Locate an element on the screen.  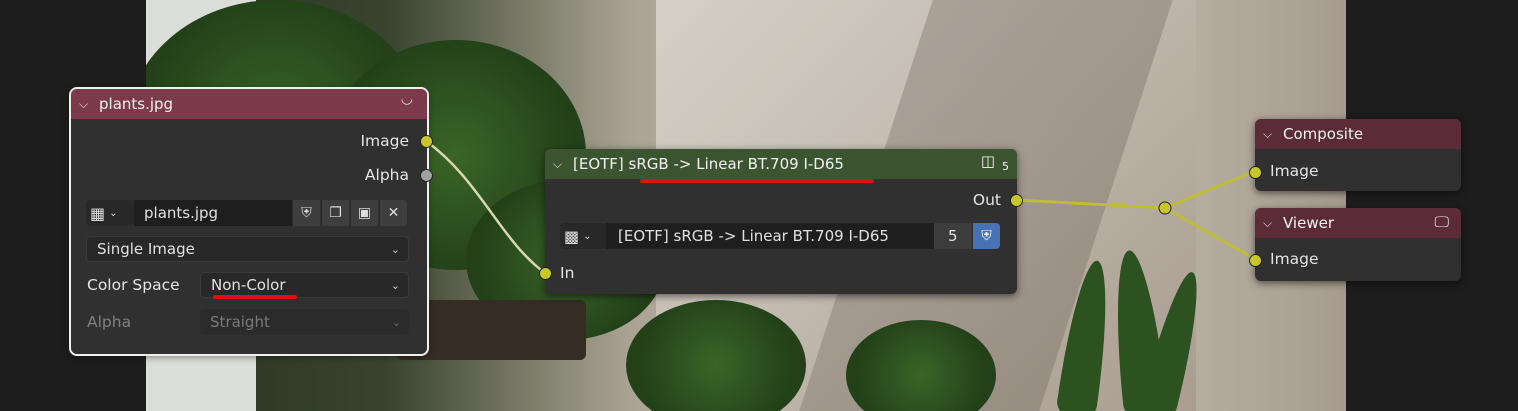
image-type-selector: ▦ ⌄ is located at coordinates (110, 213).